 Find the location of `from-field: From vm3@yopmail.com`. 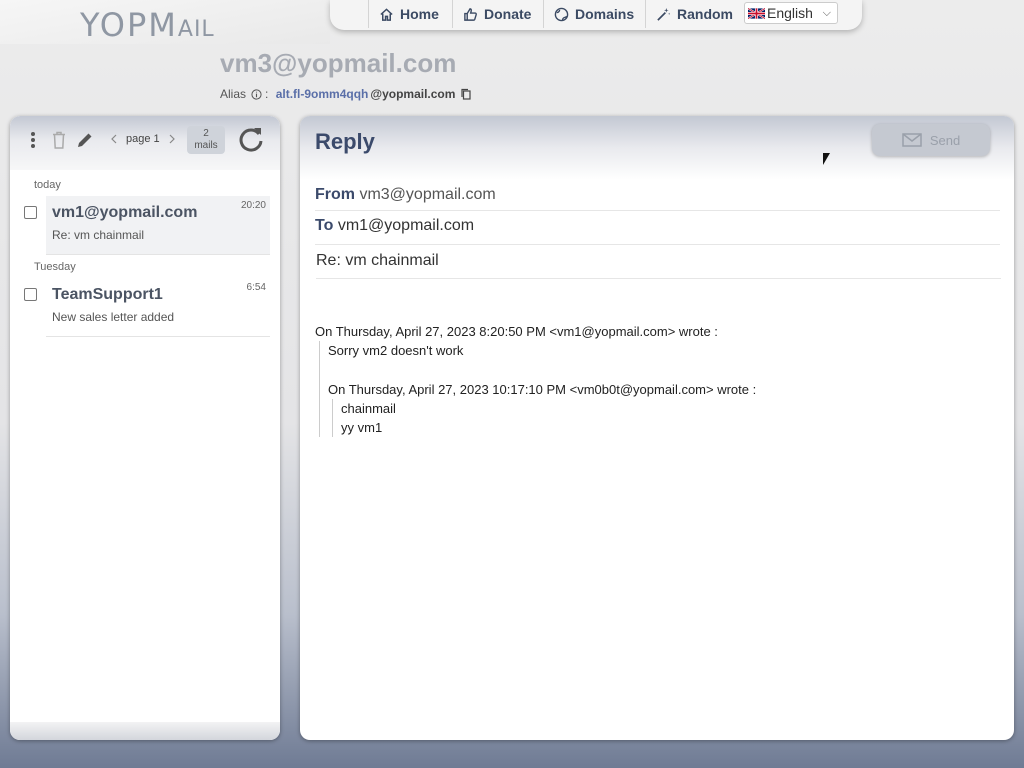

from-field: From vm3@yopmail.com is located at coordinates (657, 198).